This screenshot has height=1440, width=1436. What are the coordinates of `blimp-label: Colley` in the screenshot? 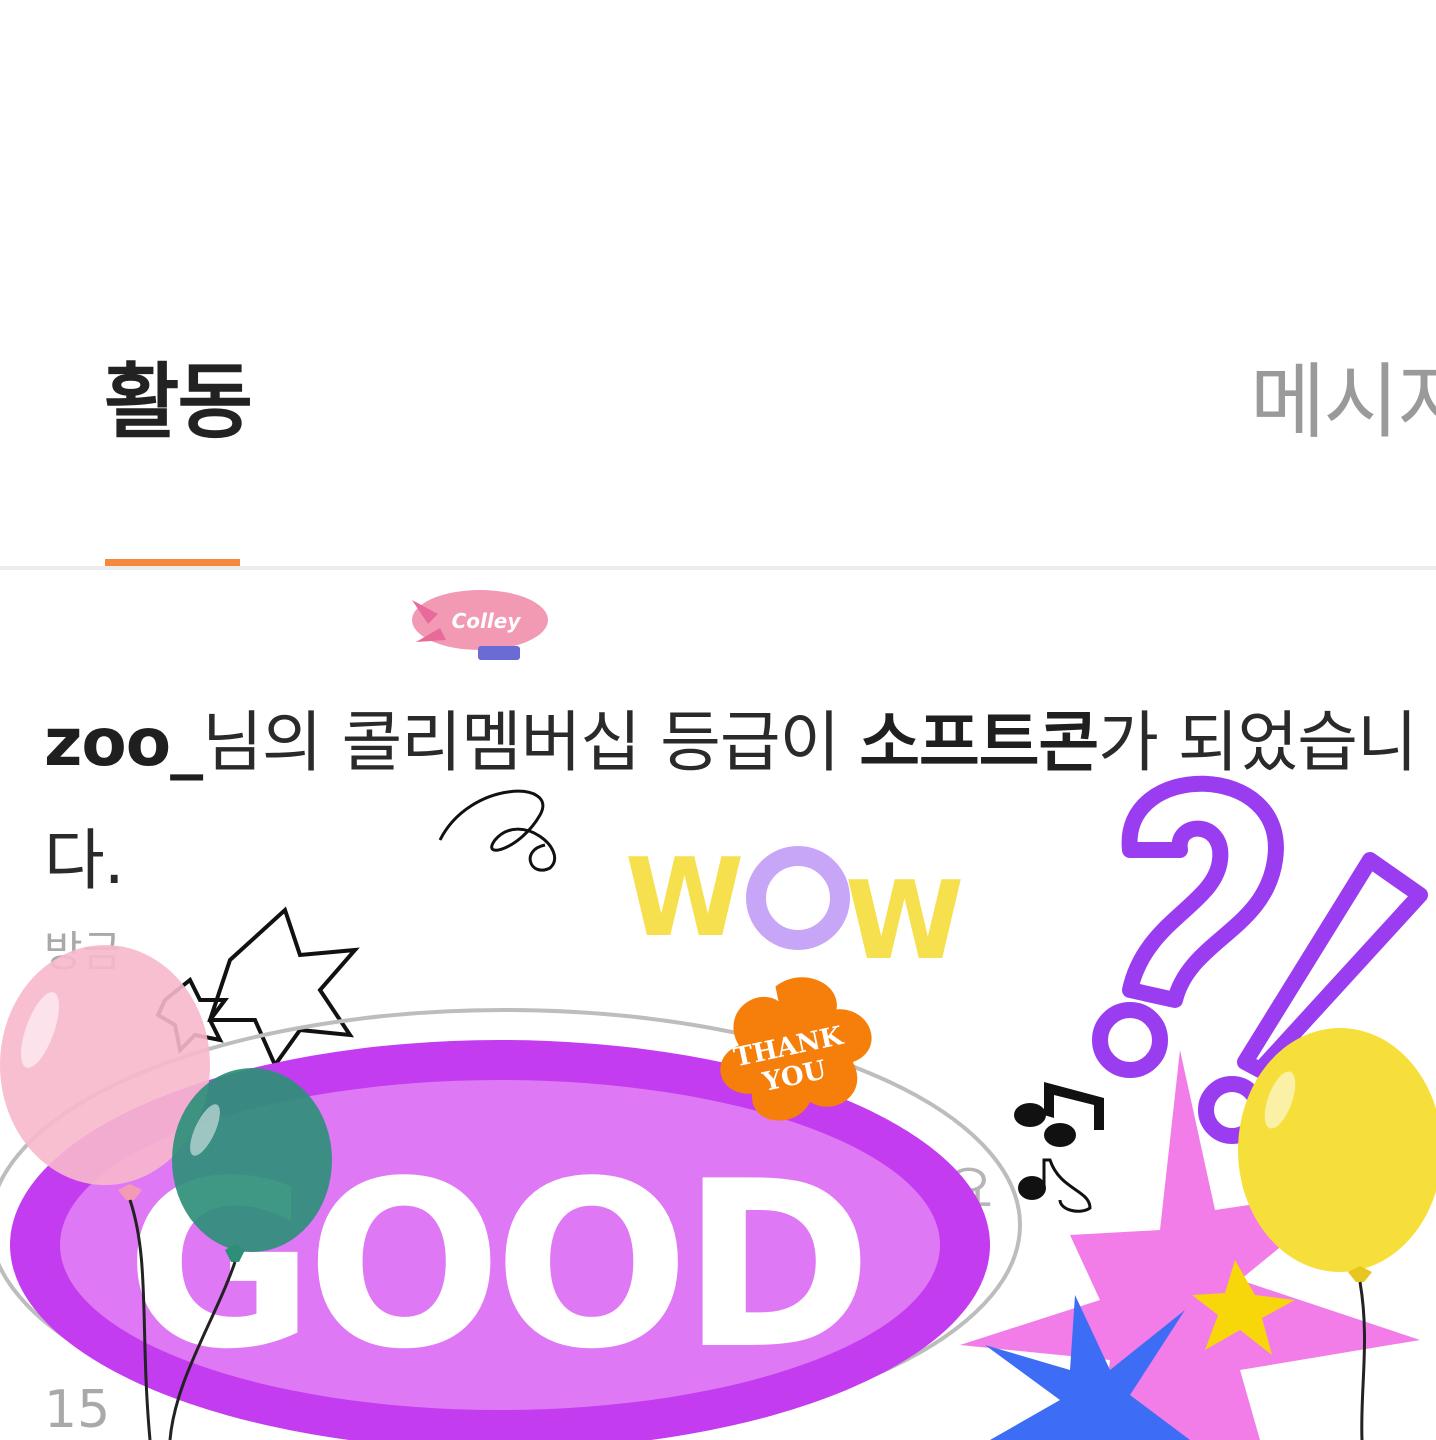 It's located at (487, 621).